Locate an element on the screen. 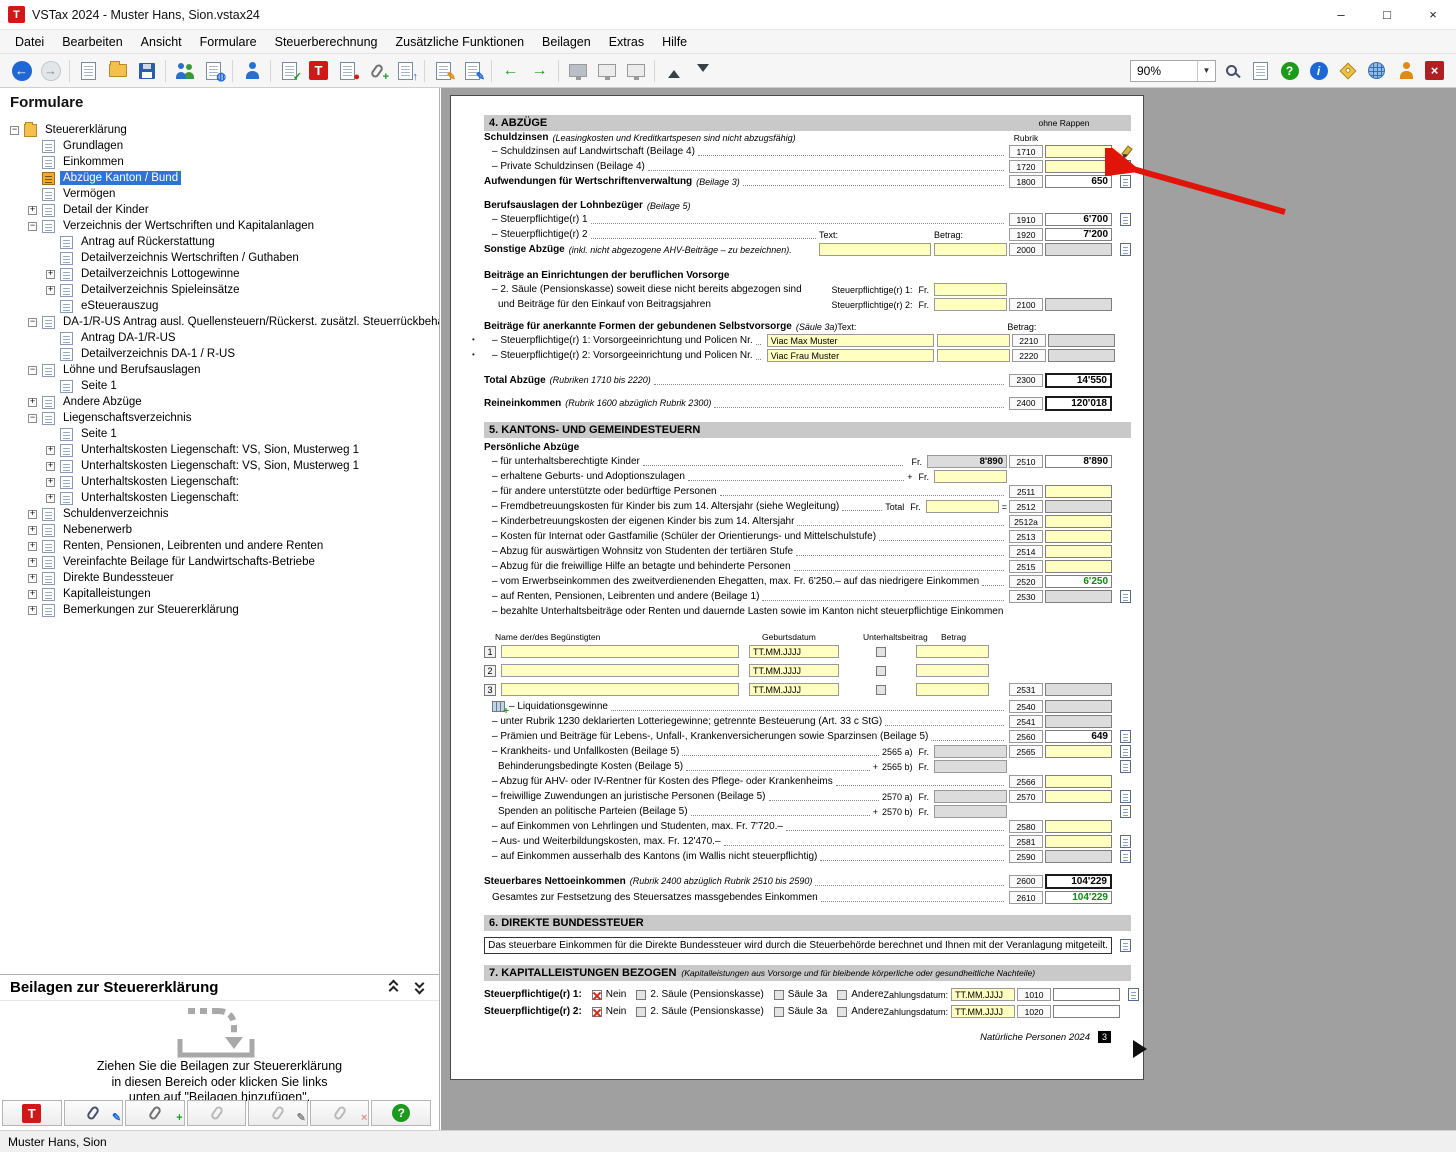  field-2220-text: Viac Frau Muster is located at coordinates (850, 355).